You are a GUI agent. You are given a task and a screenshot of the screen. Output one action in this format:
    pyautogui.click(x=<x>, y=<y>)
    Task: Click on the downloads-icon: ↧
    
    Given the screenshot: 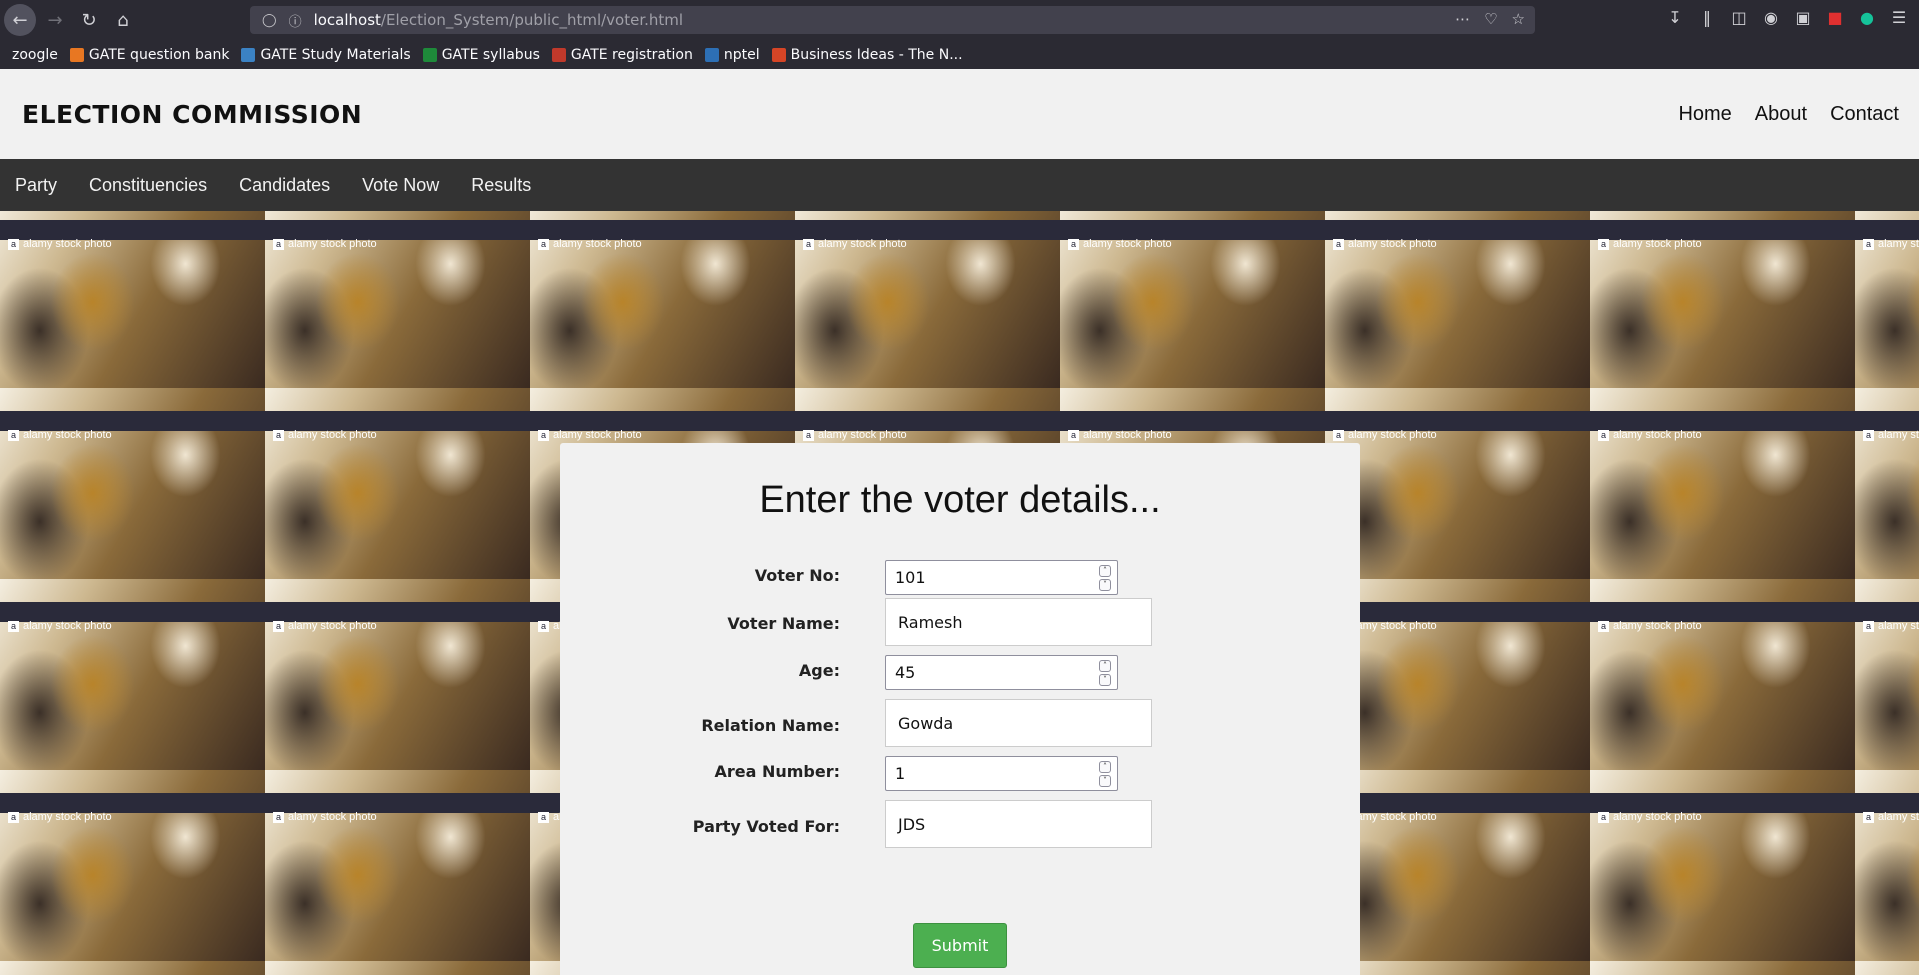 What is the action you would take?
    pyautogui.click(x=1675, y=17)
    